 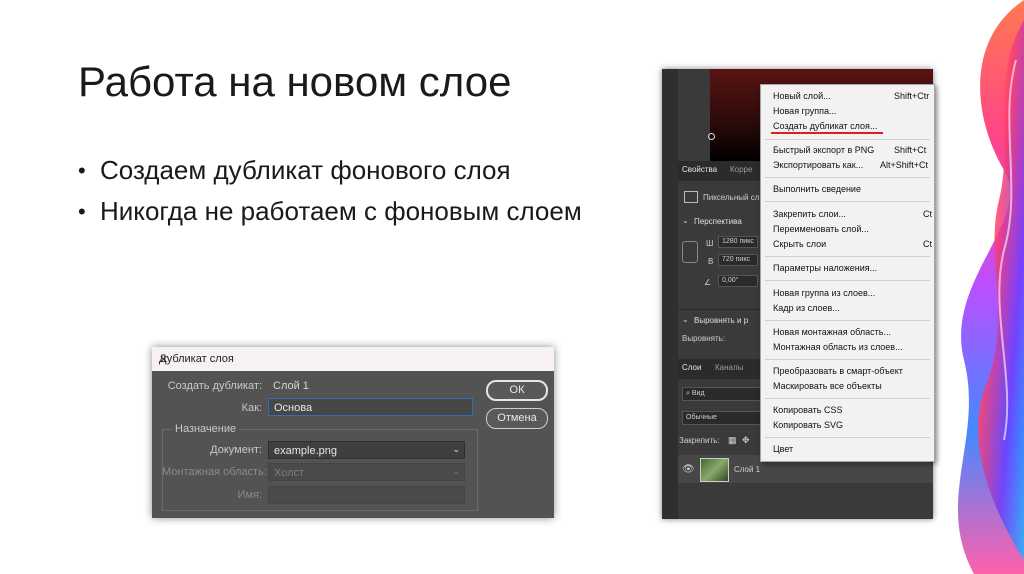 I want to click on destination-legend: Назначение, so click(x=206, y=429).